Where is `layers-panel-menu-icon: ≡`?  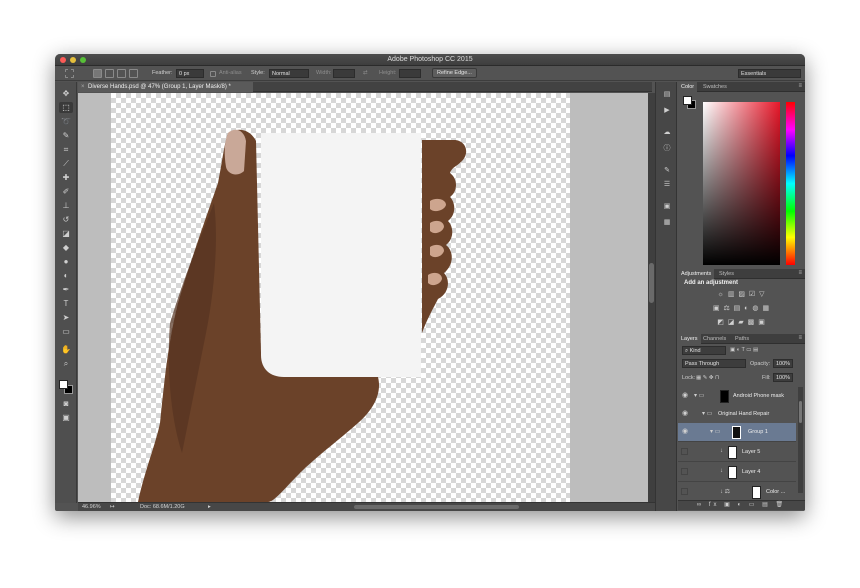 layers-panel-menu-icon: ≡ is located at coordinates (800, 338).